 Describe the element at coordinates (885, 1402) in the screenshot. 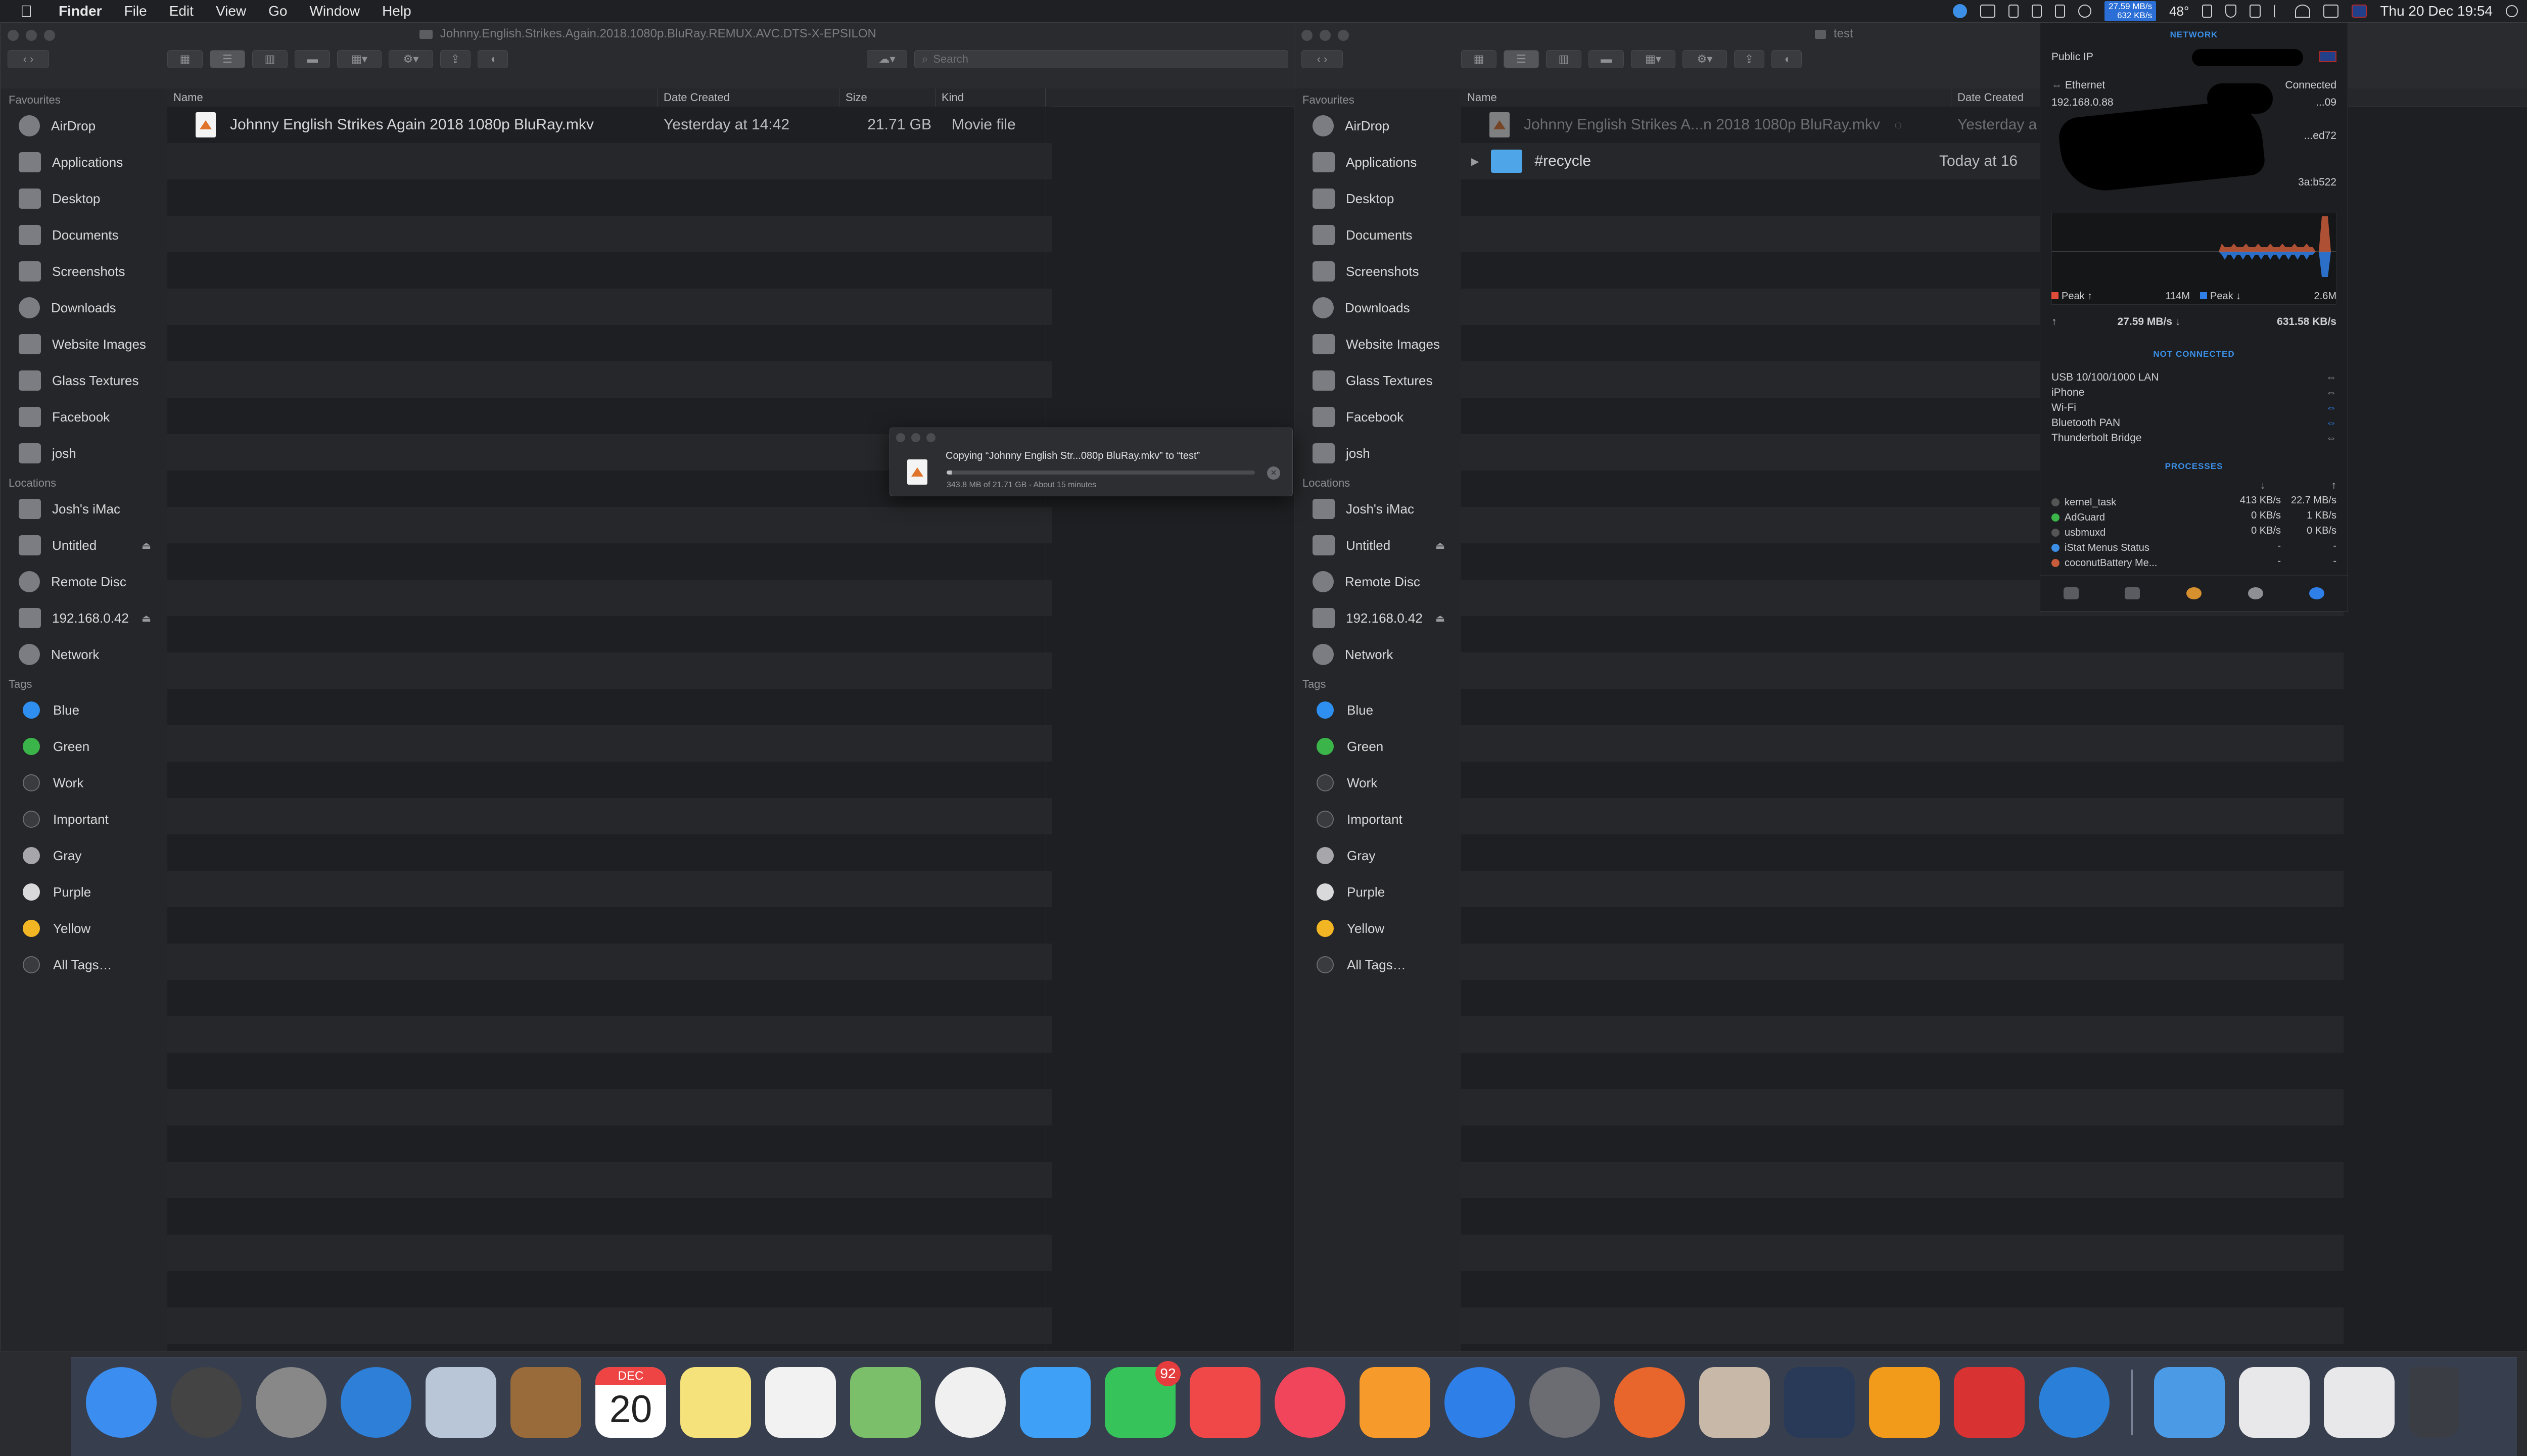

I see `maps-dock-icon` at that location.